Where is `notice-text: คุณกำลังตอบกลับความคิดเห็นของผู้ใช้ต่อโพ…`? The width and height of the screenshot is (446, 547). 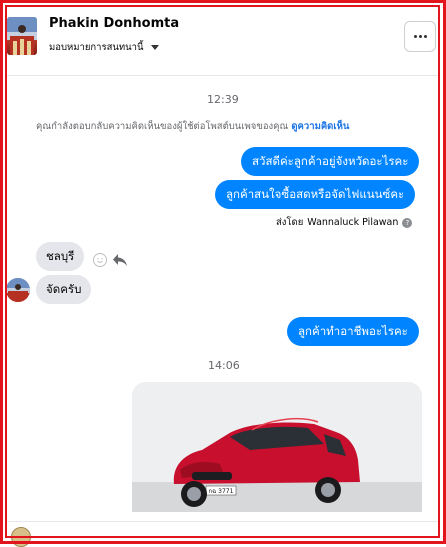
notice-text: คุณกำลังตอบกลับความคิดเห็นของผู้ใช้ต่อโพ… is located at coordinates (162, 126).